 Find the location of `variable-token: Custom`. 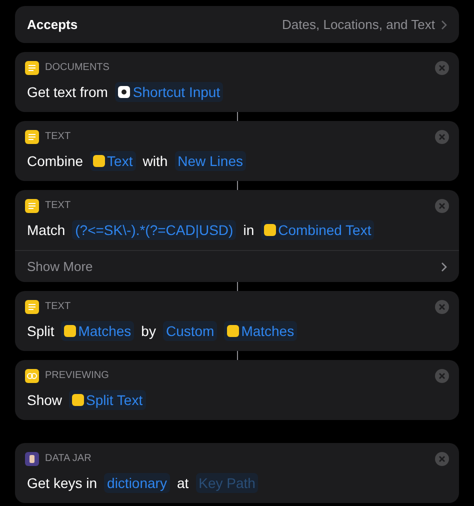

variable-token: Custom is located at coordinates (190, 331).